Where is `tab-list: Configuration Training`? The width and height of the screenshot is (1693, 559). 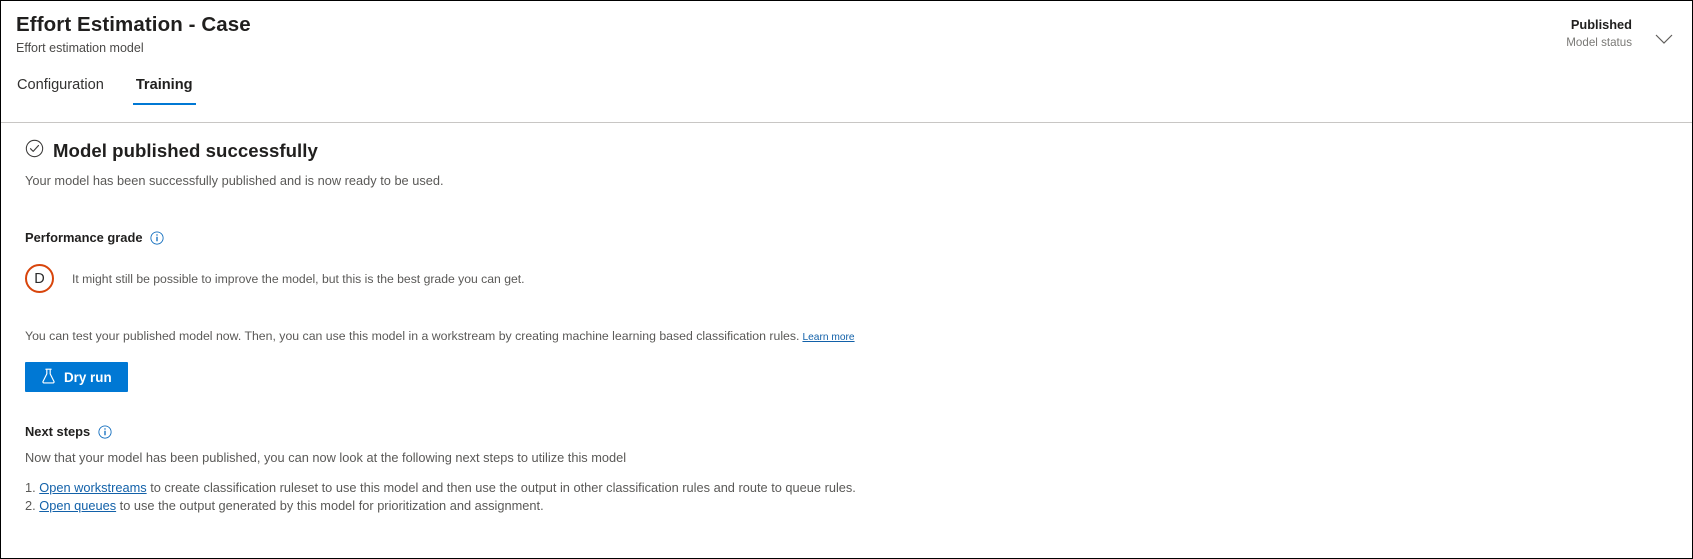
tab-list: Configuration Training is located at coordinates (105, 89).